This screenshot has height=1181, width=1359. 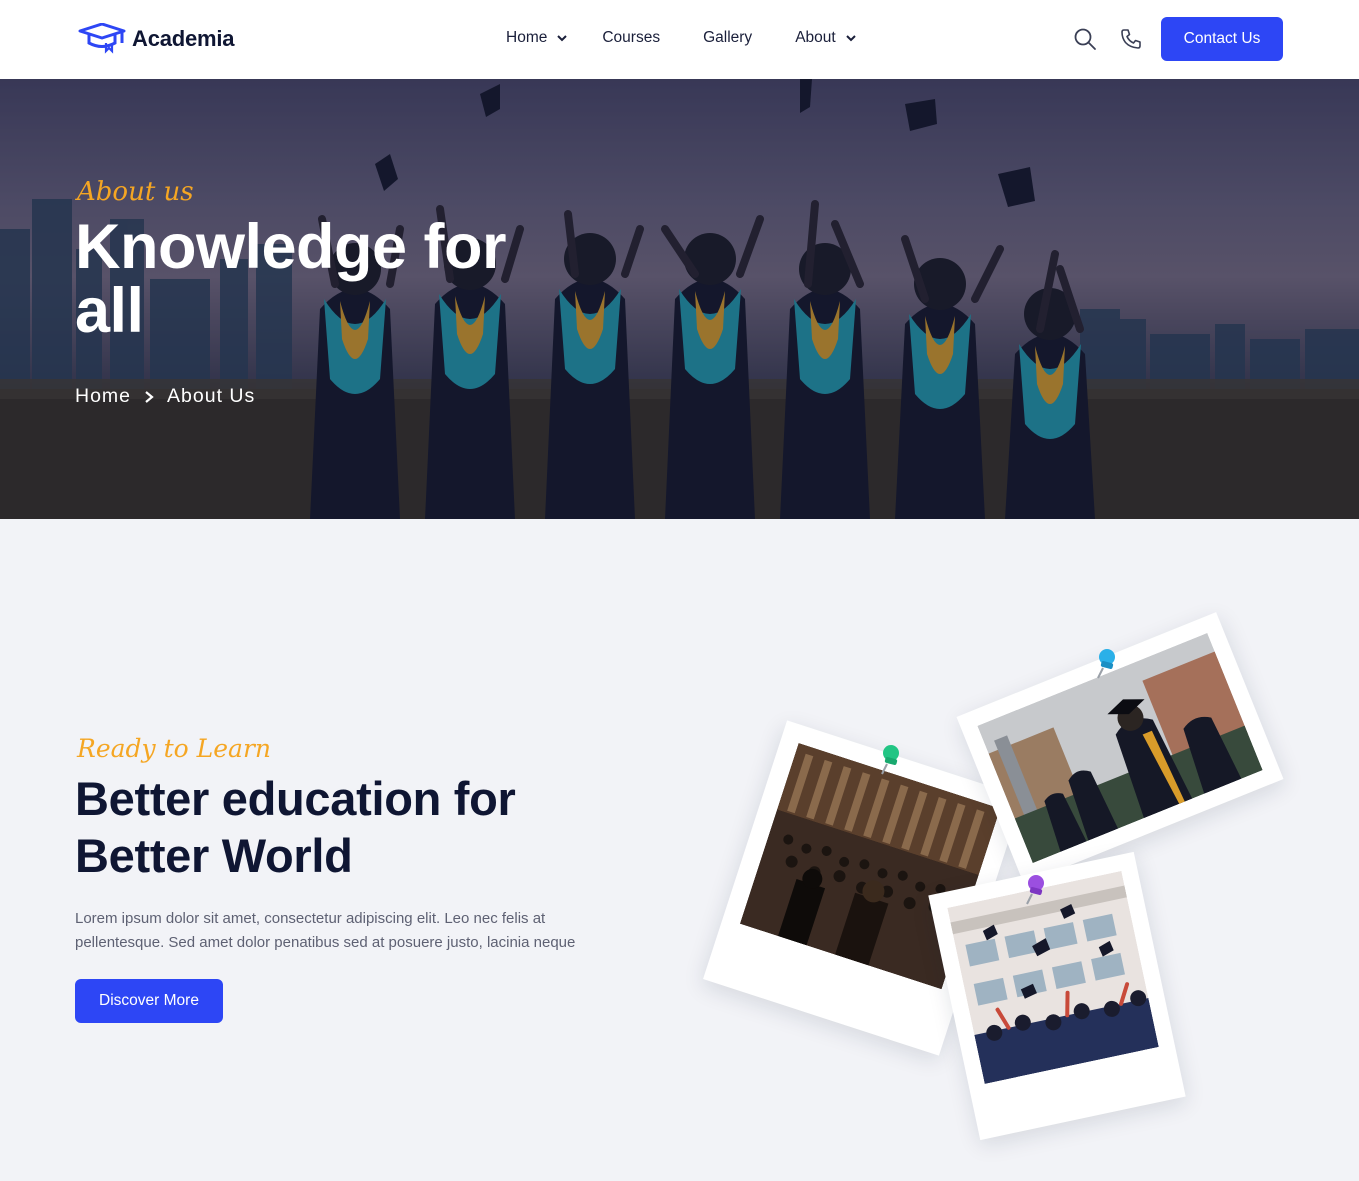 What do you see at coordinates (291, 279) in the screenshot?
I see `hero-title: Knowledge for all` at bounding box center [291, 279].